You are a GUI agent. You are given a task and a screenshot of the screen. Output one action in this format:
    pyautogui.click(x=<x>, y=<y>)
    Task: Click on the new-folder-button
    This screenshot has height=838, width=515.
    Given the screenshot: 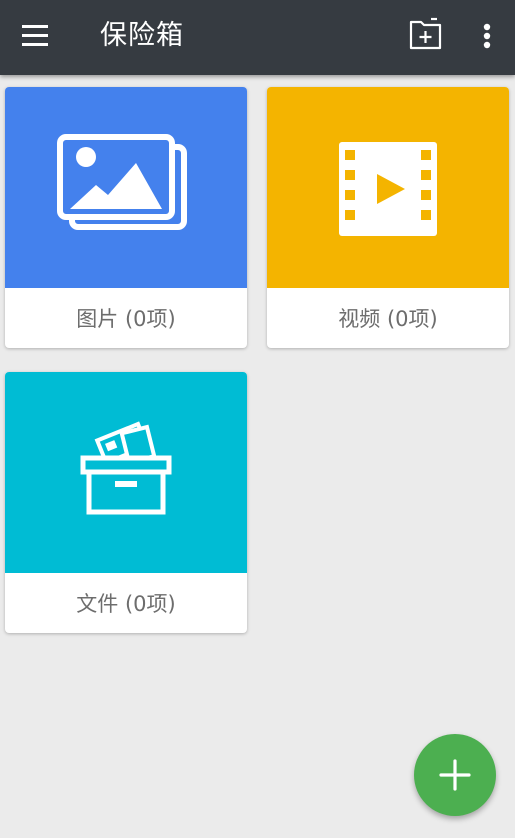 What is the action you would take?
    pyautogui.click(x=425, y=36)
    